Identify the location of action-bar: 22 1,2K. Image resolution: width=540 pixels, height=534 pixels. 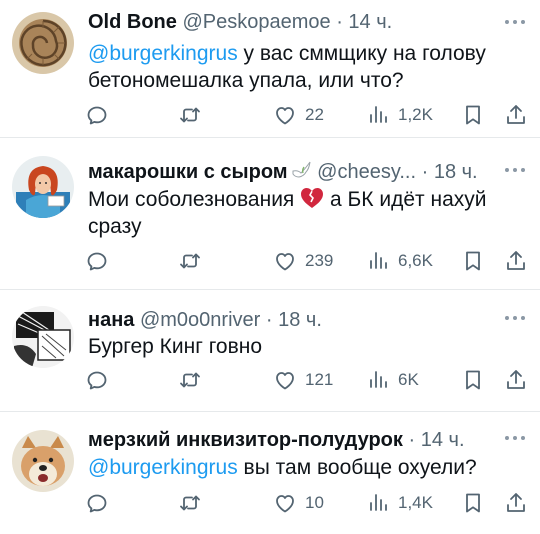
(270, 115).